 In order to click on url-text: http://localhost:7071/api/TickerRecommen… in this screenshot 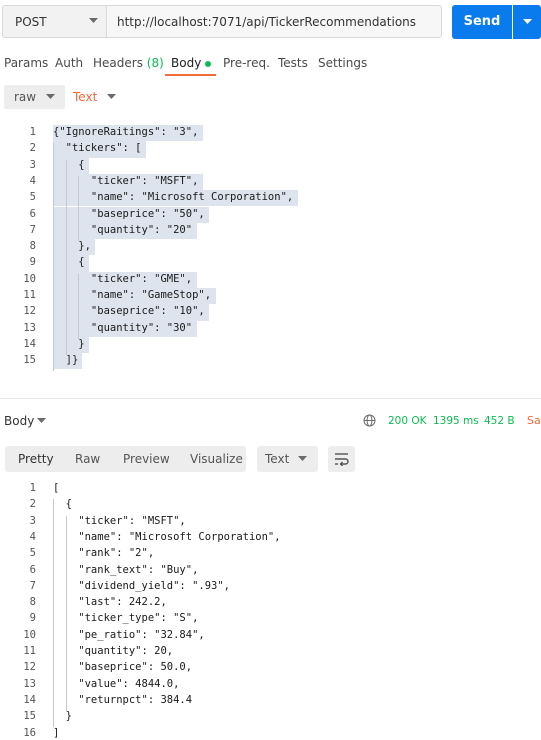, I will do `click(267, 22)`.